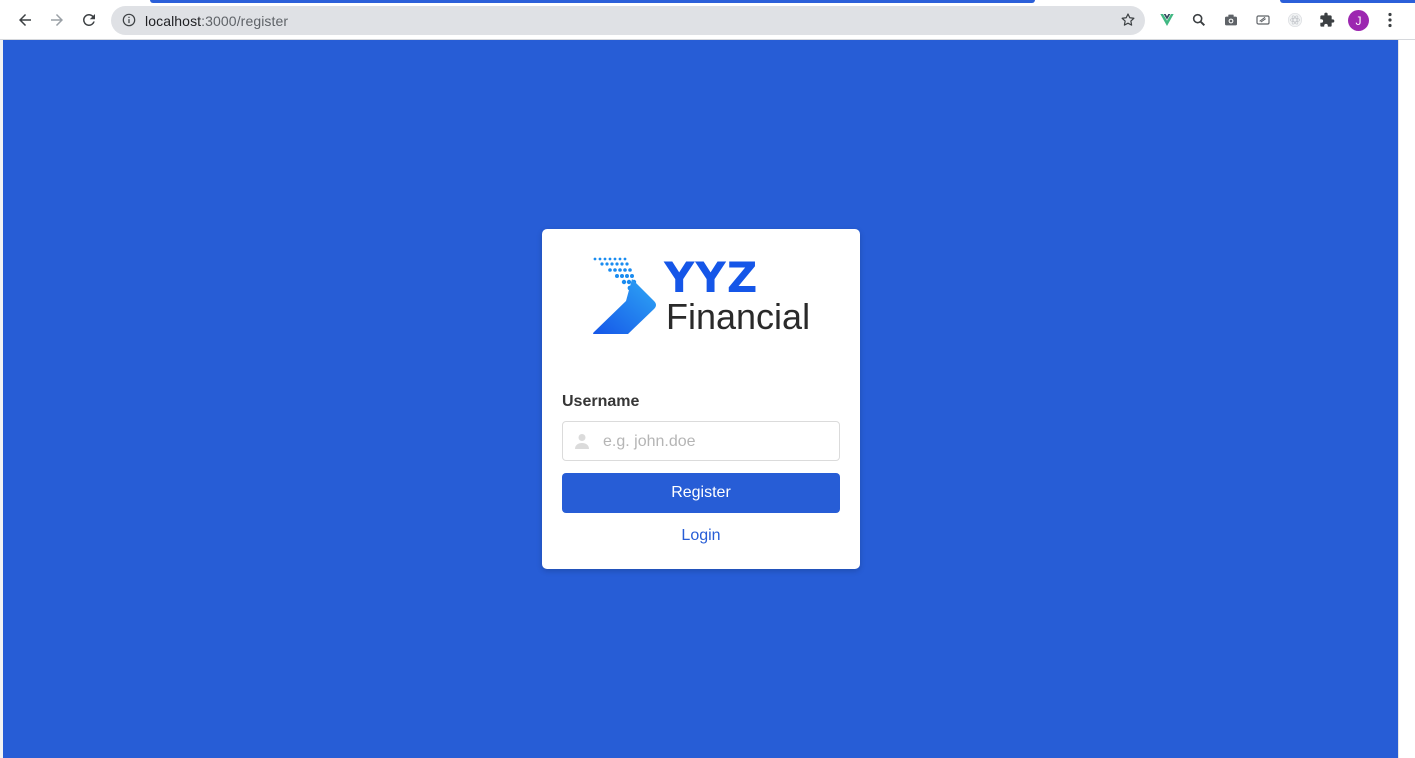 This screenshot has height=758, width=1415. Describe the element at coordinates (1295, 20) in the screenshot. I see `react-devtools-extension-icon` at that location.